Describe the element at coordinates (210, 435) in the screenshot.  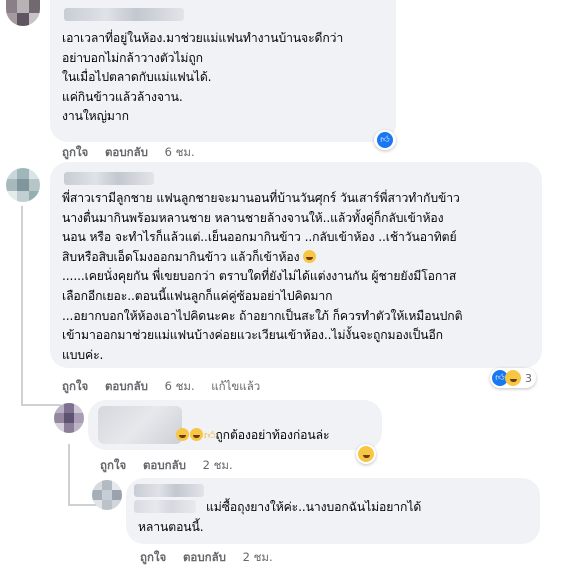
I see `thumbs-up-icon: 👍︎` at that location.